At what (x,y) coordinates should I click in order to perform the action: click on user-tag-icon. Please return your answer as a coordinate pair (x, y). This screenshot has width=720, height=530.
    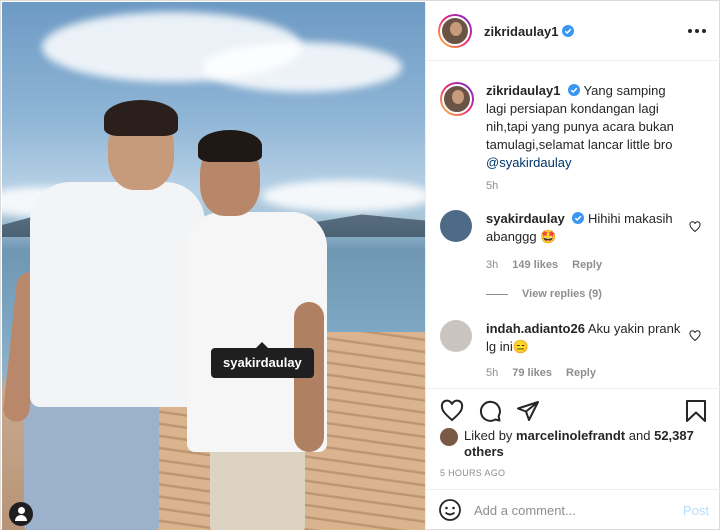
    Looking at the image, I should click on (21, 514).